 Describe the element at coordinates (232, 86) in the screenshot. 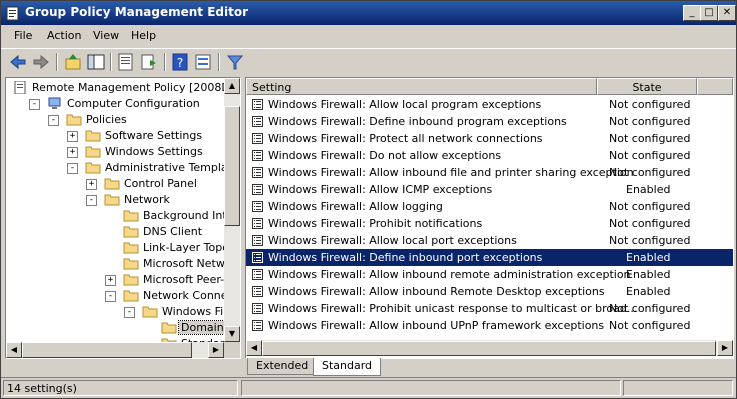

I see `scroll-up-icon: ▲` at that location.